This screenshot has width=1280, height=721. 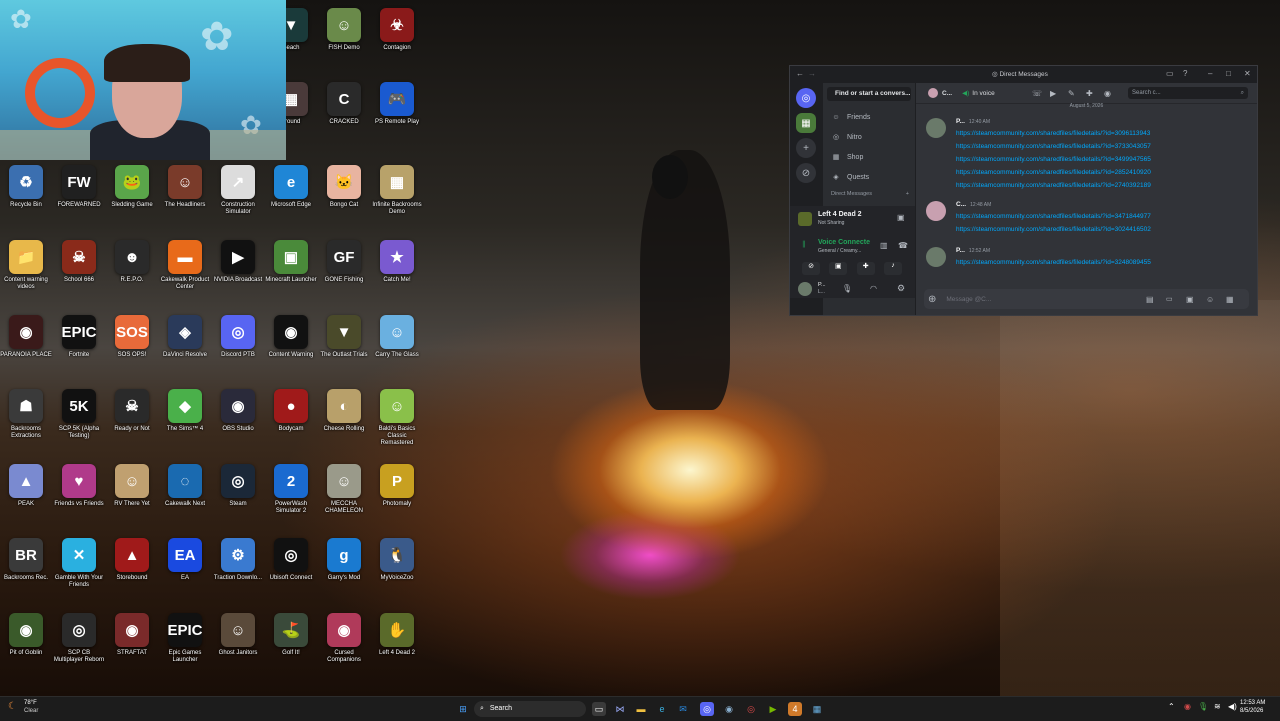 What do you see at coordinates (806, 148) in the screenshot?
I see `add-server-icon: +` at bounding box center [806, 148].